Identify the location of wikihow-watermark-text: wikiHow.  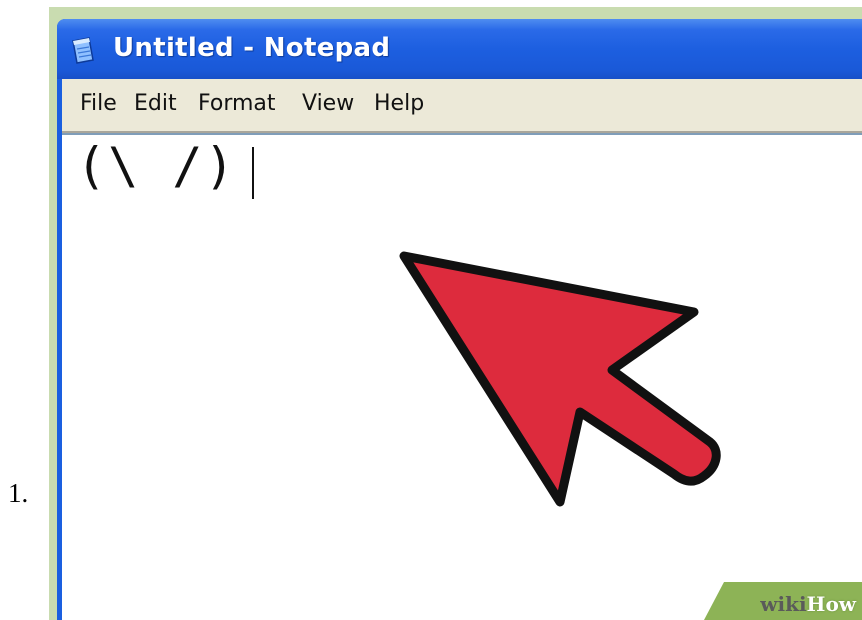
(808, 604).